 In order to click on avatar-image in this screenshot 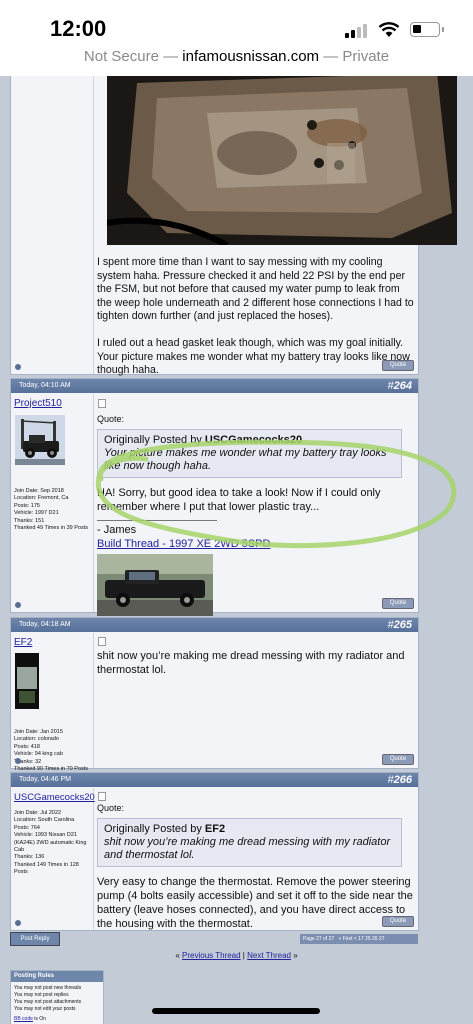, I will do `click(27, 681)`.